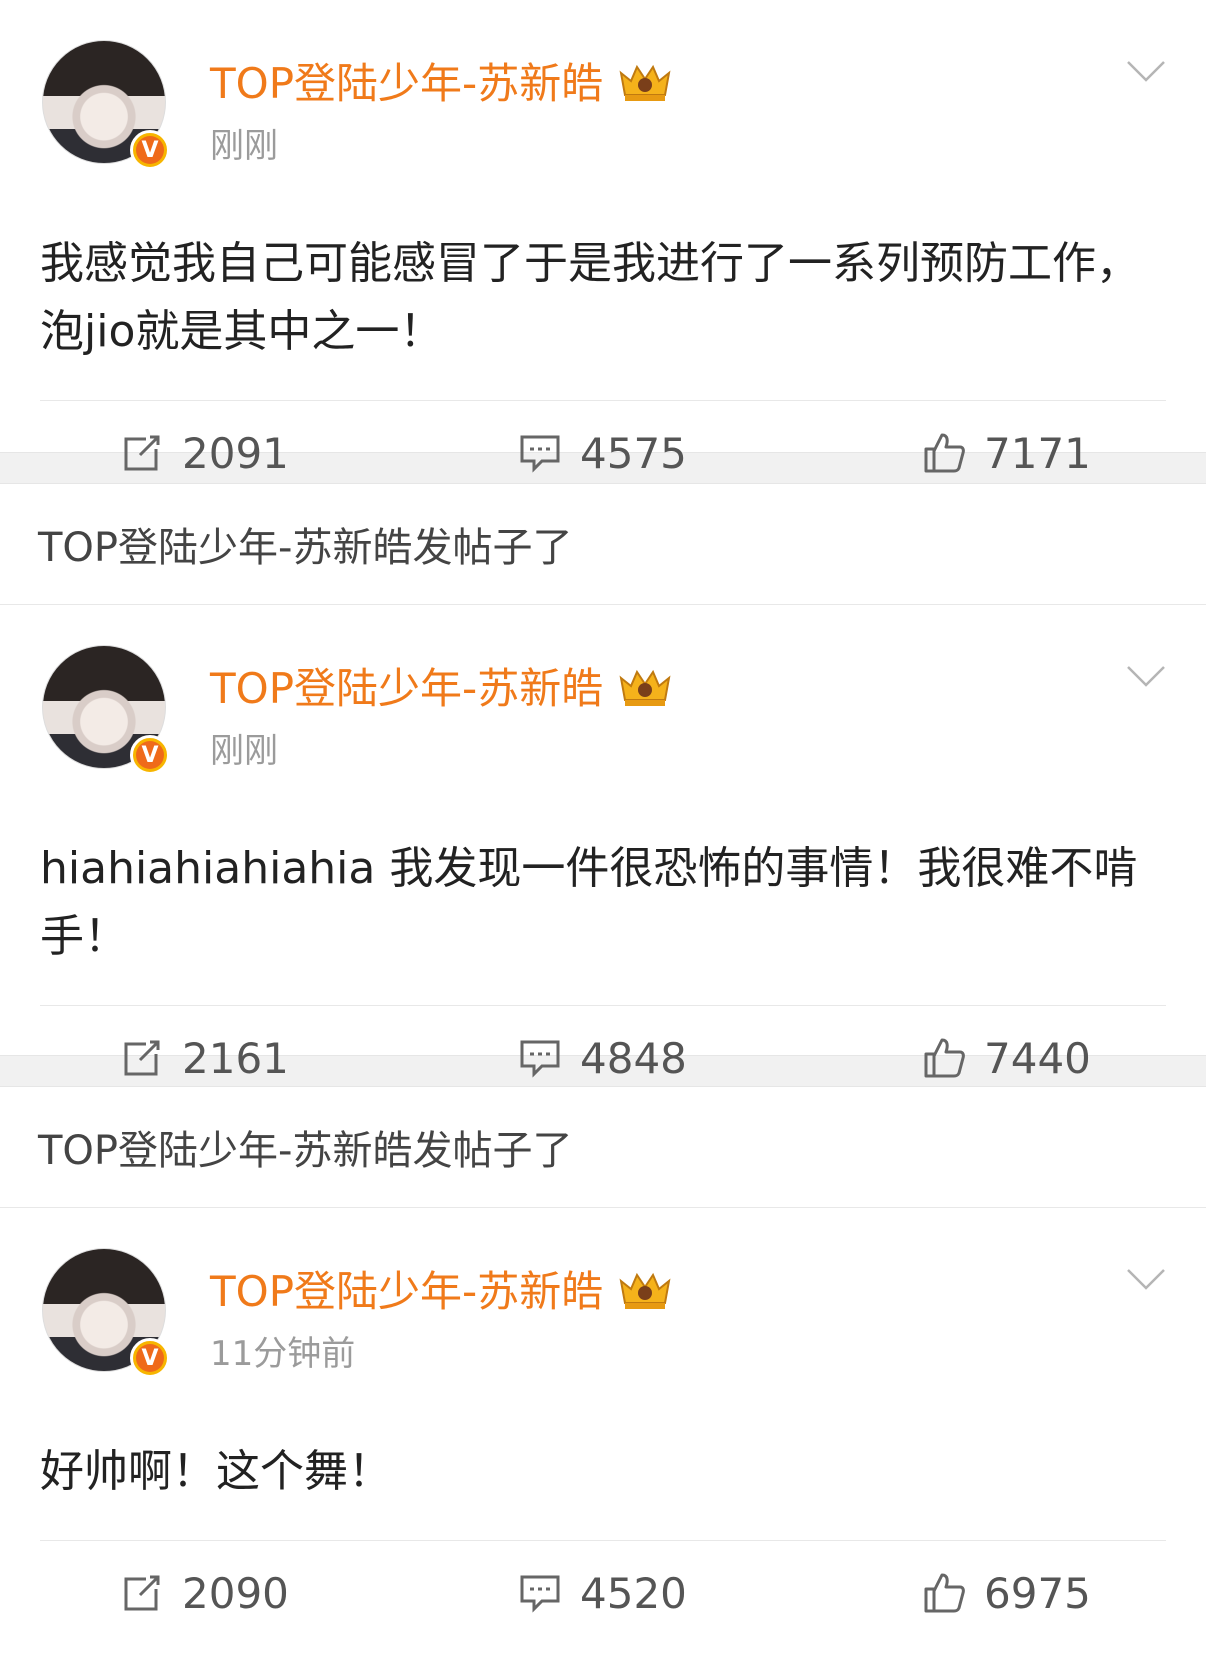 The height and width of the screenshot is (1677, 1206). I want to click on repost-button: 2091, so click(204, 453).